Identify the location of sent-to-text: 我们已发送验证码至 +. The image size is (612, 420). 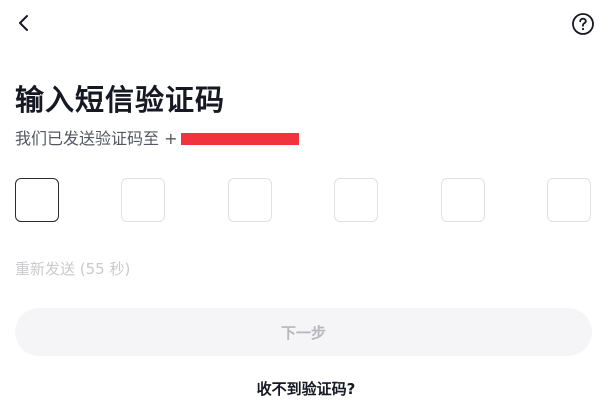
(96, 138).